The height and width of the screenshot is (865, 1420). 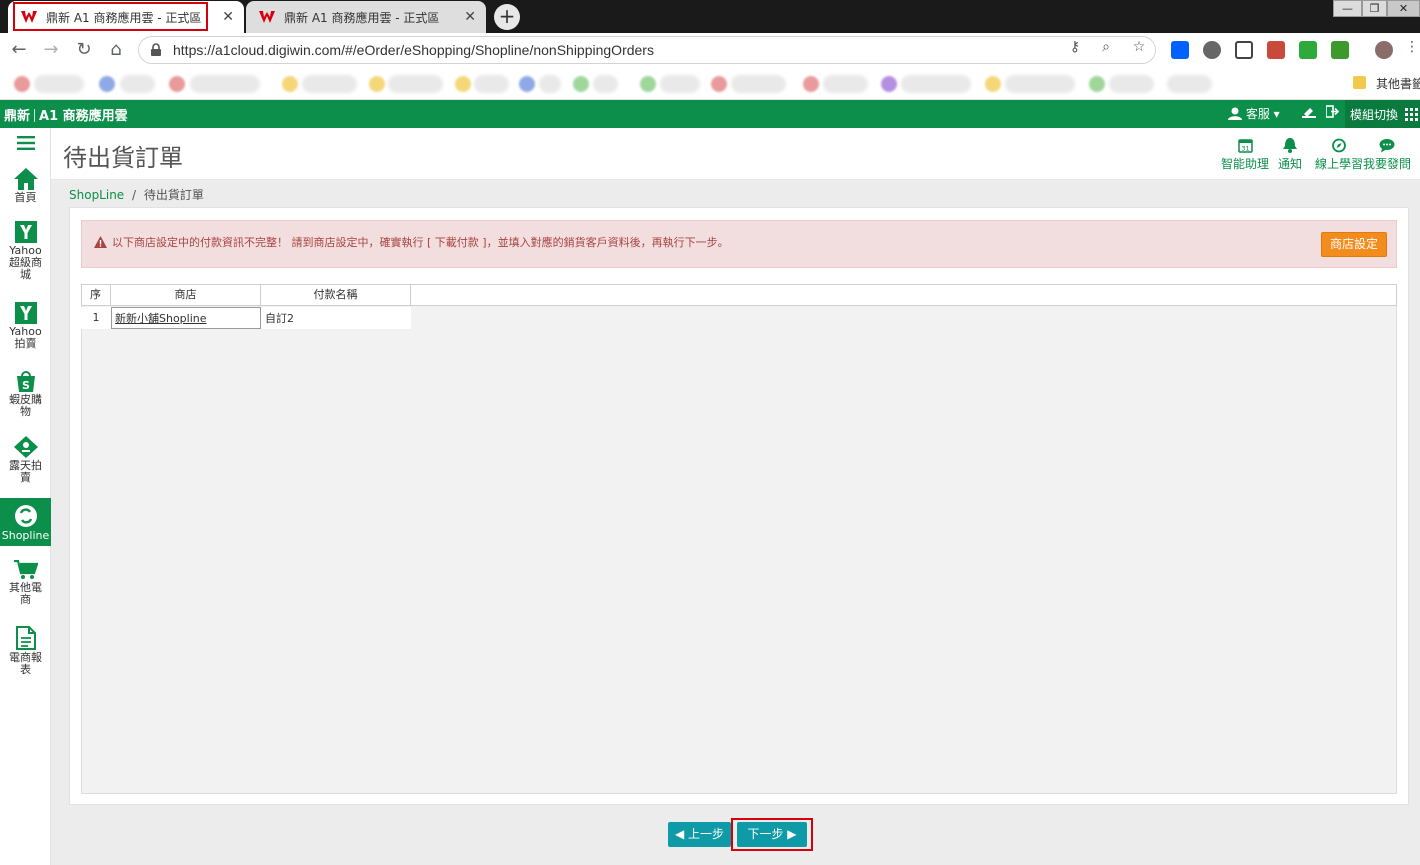 I want to click on sidebar-item-label: Yahoo拍賣, so click(x=25, y=337).